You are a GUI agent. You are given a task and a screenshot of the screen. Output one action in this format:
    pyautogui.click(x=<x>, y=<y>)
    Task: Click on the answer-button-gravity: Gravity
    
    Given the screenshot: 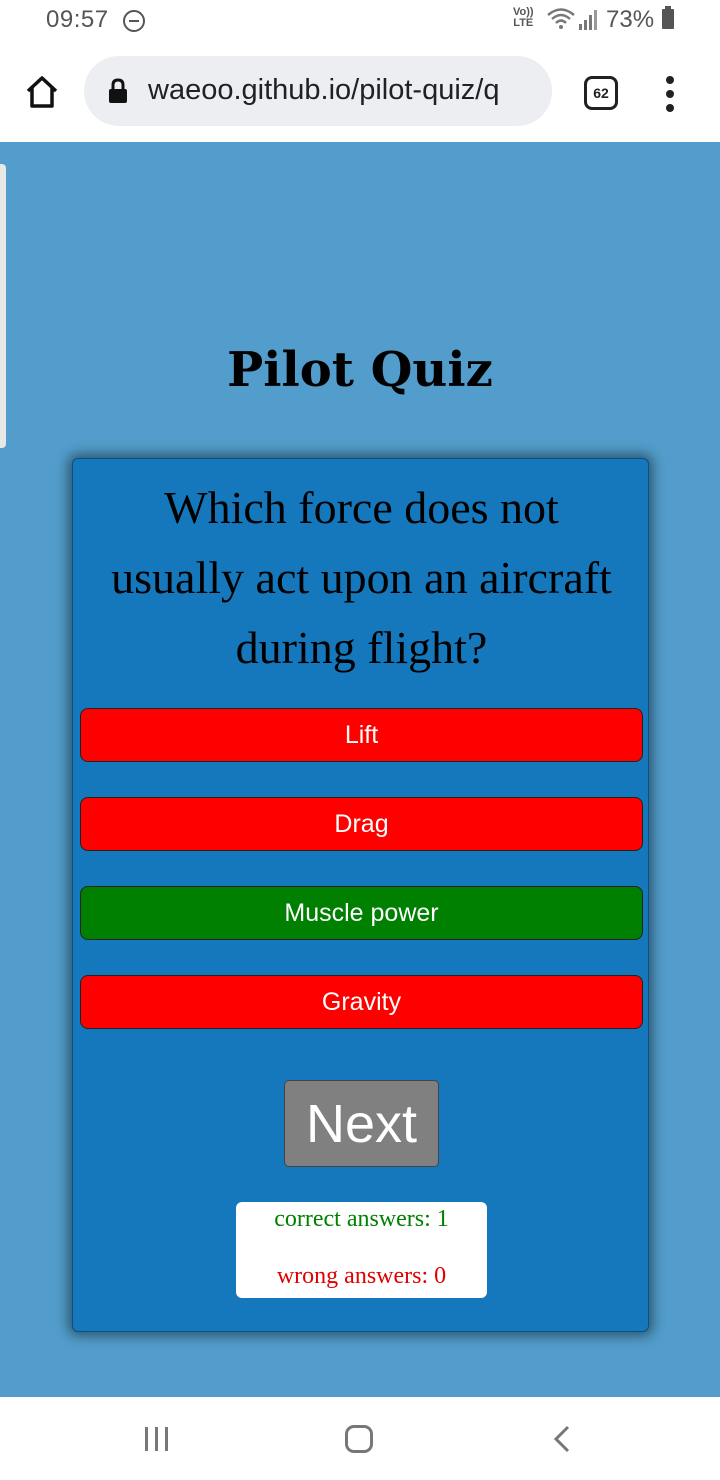 What is the action you would take?
    pyautogui.click(x=361, y=1002)
    